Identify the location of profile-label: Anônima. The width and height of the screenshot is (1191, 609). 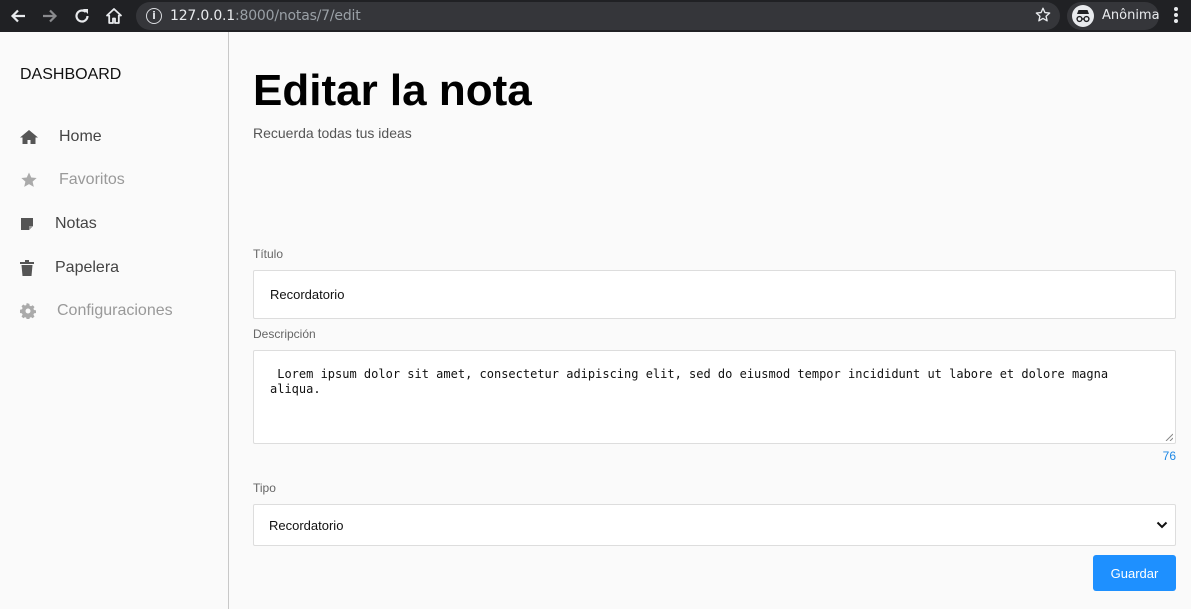
(1131, 15).